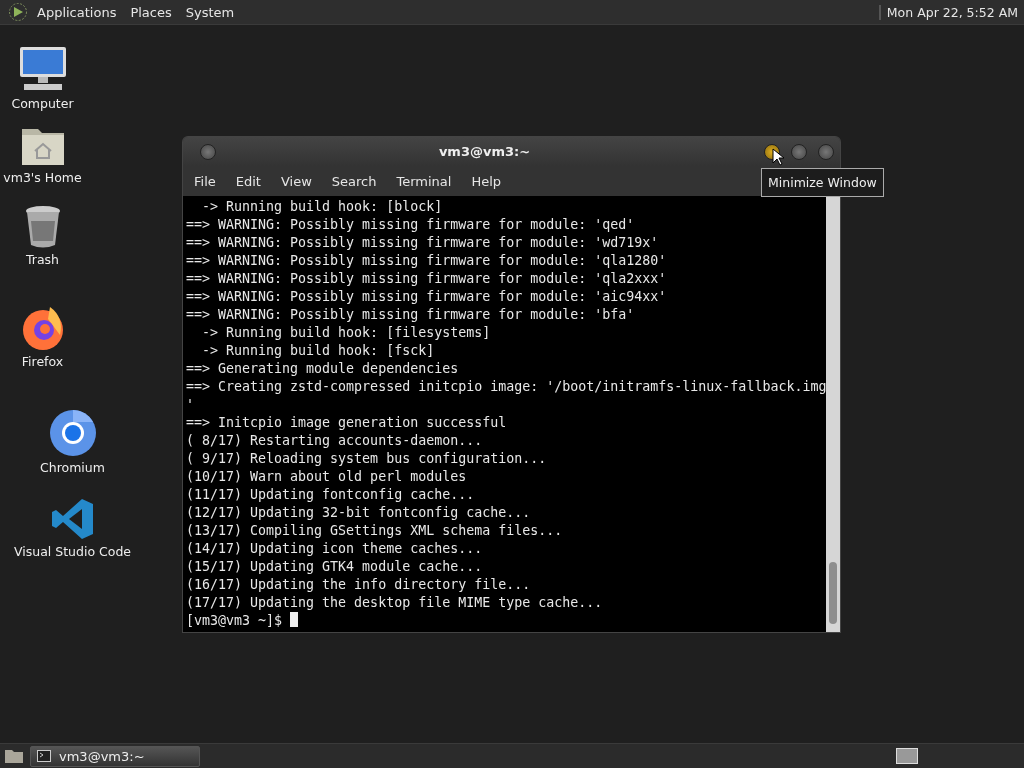 This screenshot has width=1024, height=768. What do you see at coordinates (323, 369) in the screenshot?
I see `terminal-line: ==> Generating module dependencies` at bounding box center [323, 369].